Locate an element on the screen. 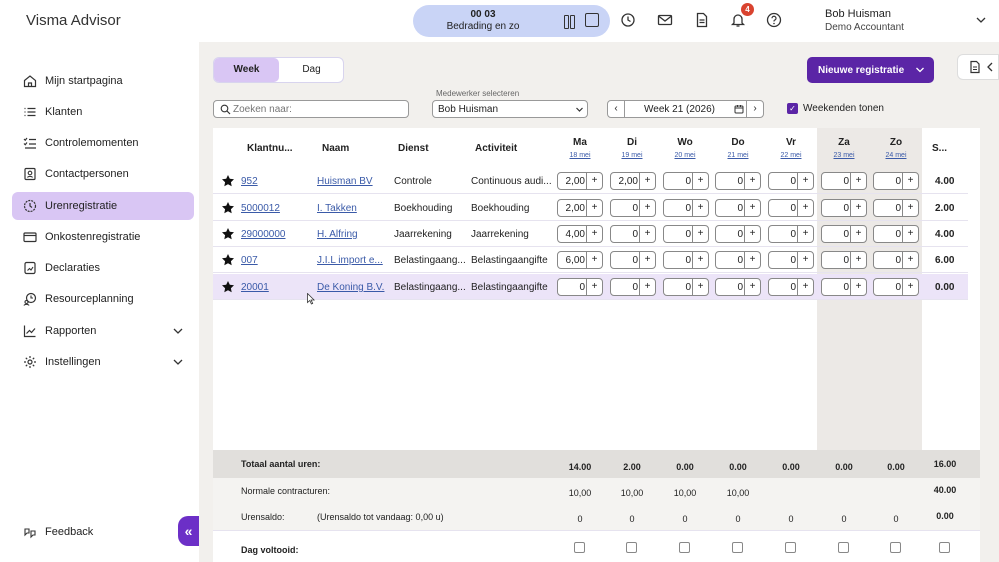 The height and width of the screenshot is (562, 999). hours-stepper: 6,00 + is located at coordinates (580, 260).